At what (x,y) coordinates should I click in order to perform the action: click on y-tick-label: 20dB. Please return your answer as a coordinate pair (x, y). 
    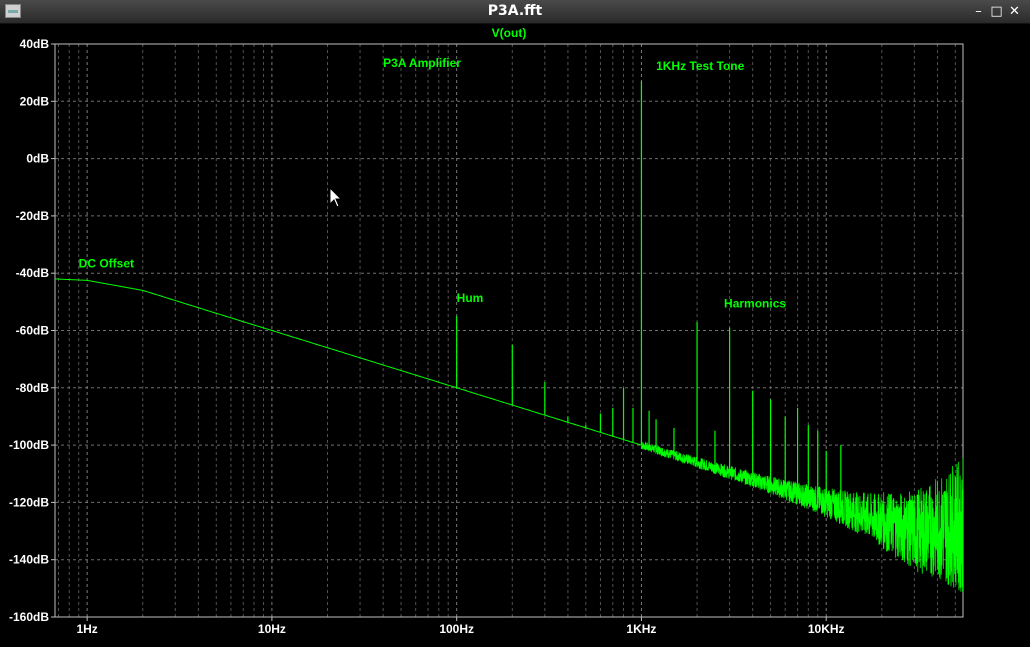
    Looking at the image, I should click on (35, 101).